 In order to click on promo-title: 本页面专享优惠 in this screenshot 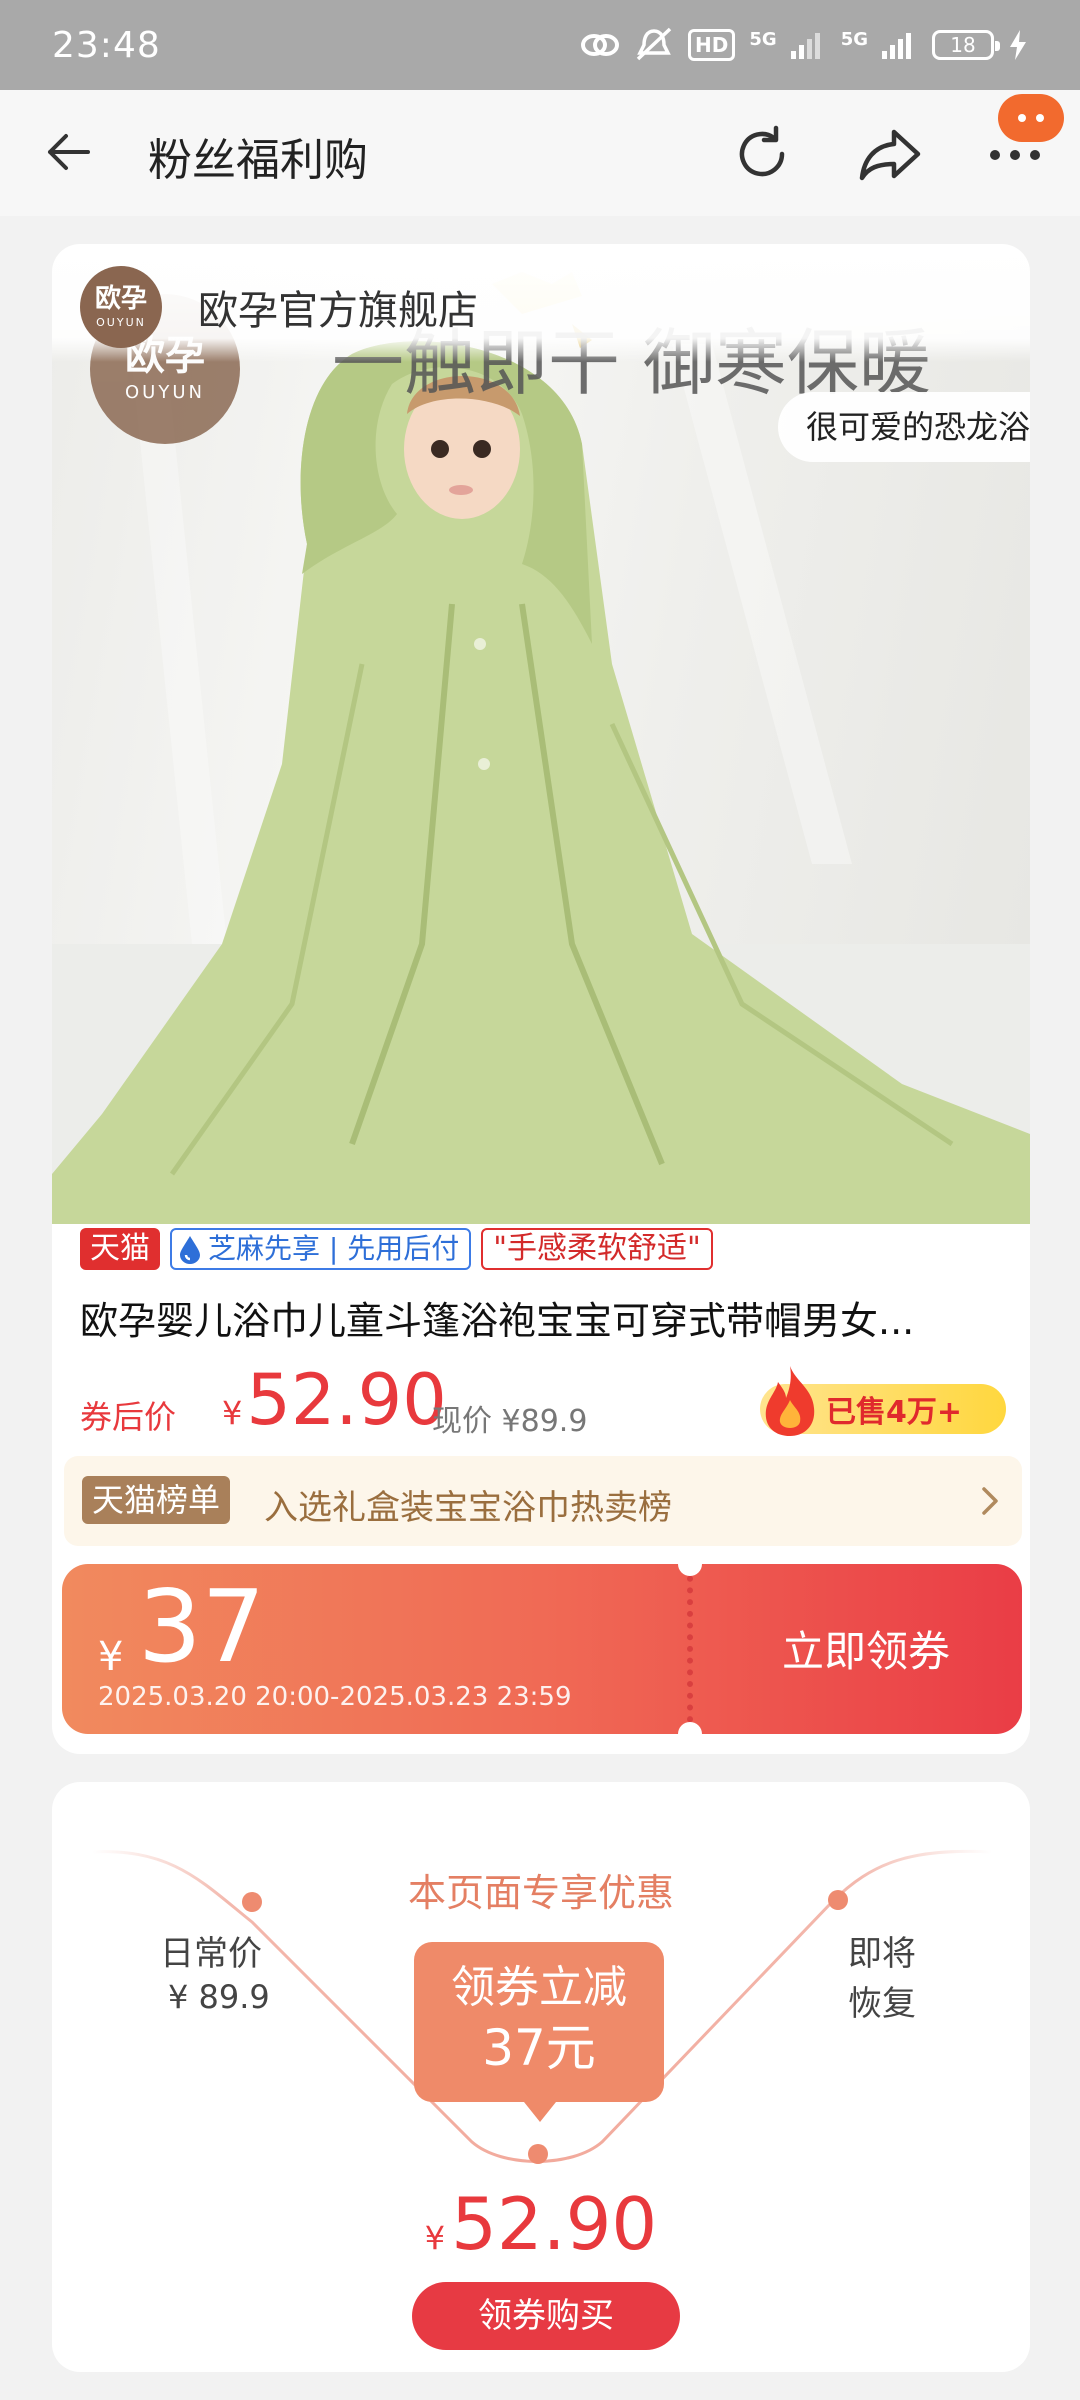, I will do `click(540, 1893)`.